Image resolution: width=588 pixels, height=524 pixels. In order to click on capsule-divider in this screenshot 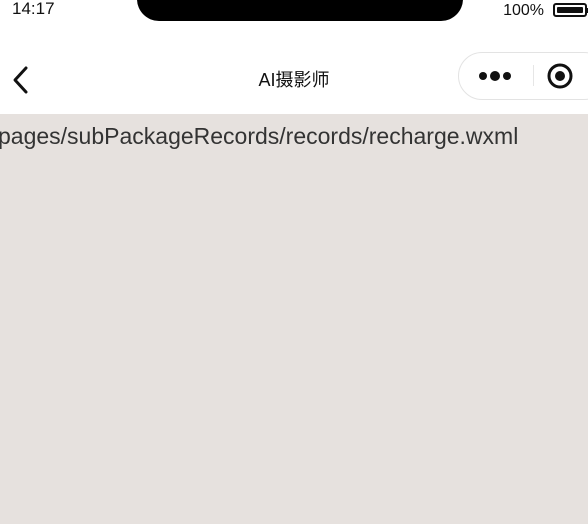, I will do `click(533, 75)`.